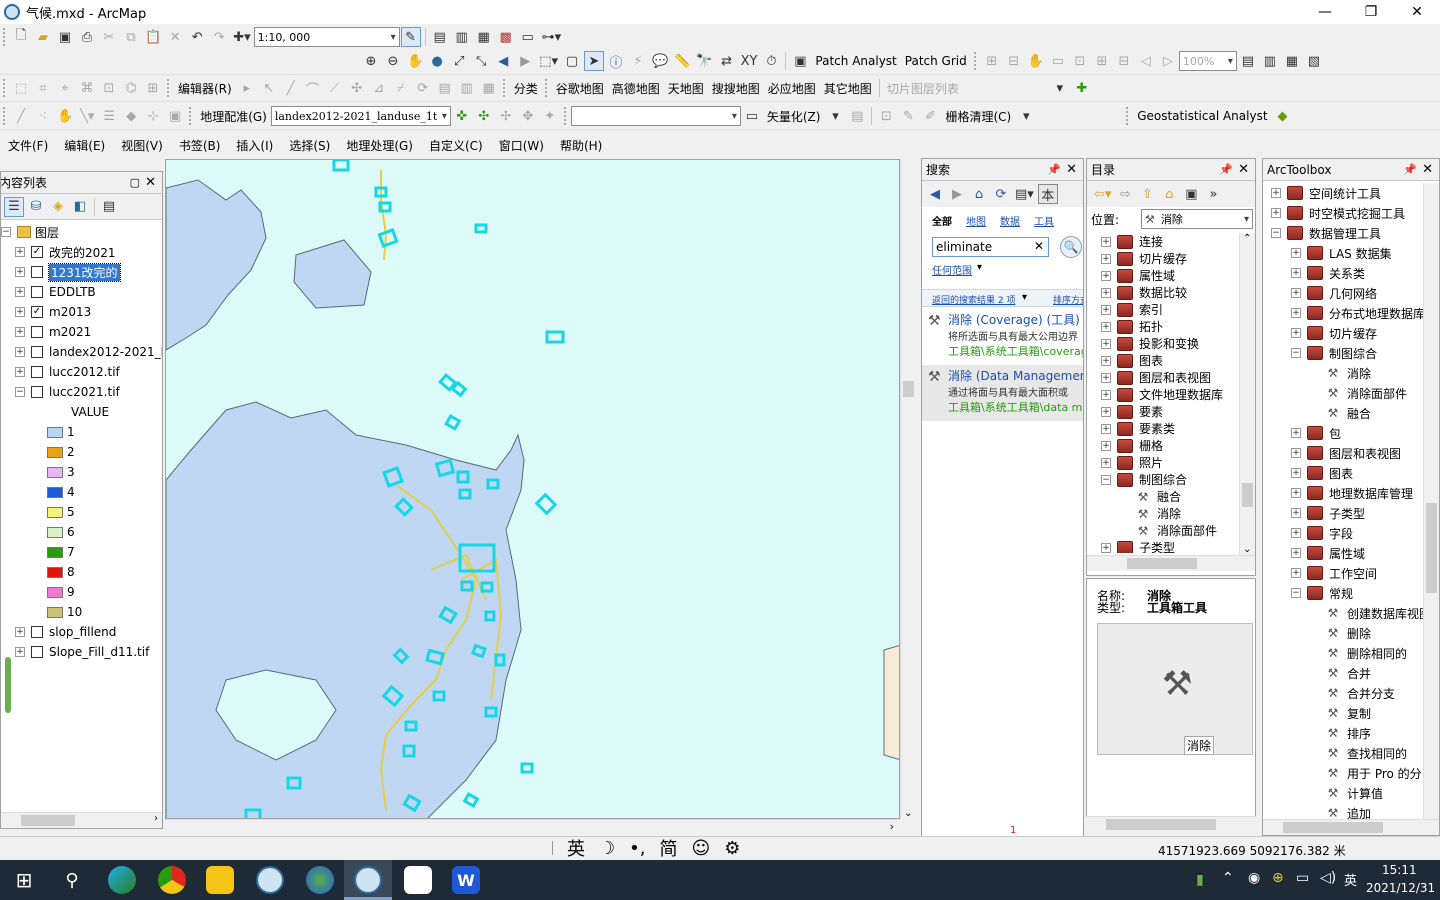 The height and width of the screenshot is (900, 1440). Describe the element at coordinates (1292, 61) in the screenshot. I see `change-layout-icon: ▦` at that location.